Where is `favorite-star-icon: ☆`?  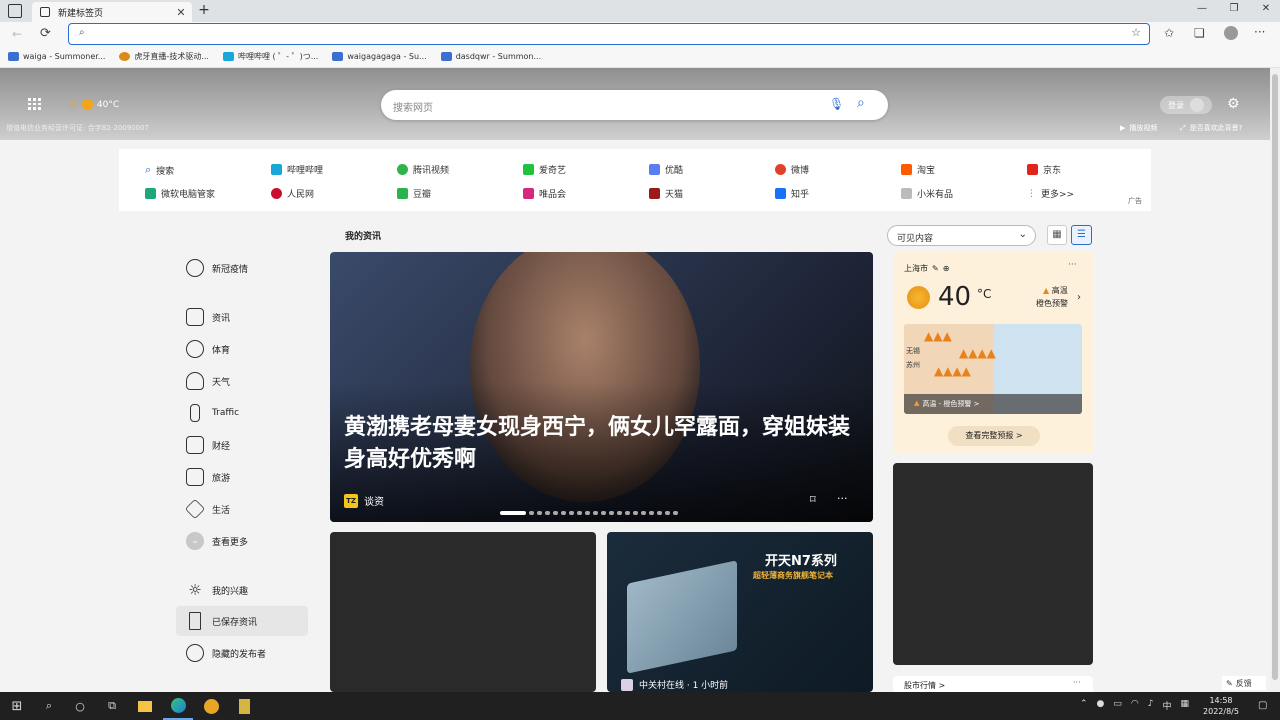 favorite-star-icon: ☆ is located at coordinates (1136, 32).